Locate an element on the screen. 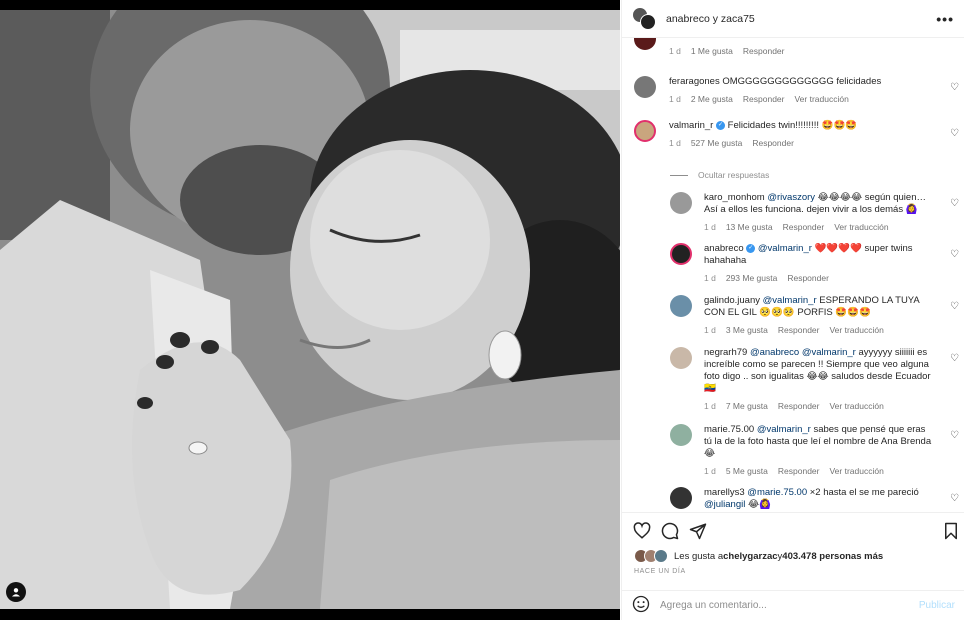  author-link: anabreco is located at coordinates (688, 19).